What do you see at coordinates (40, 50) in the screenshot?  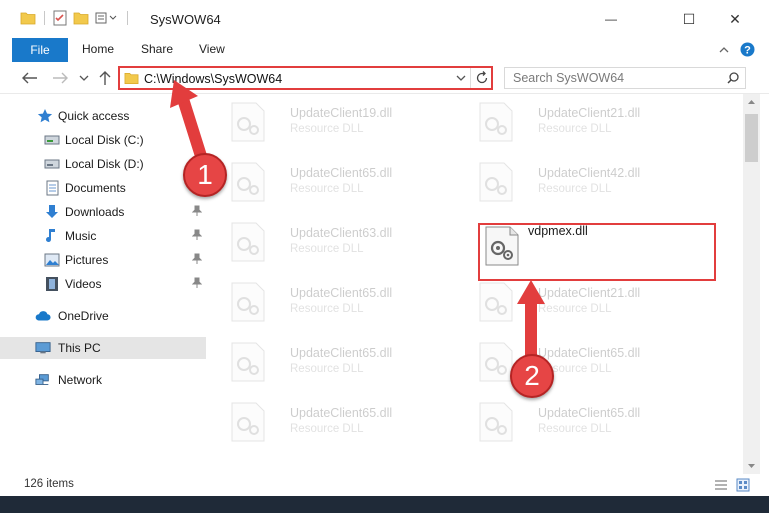 I see `tab-file: File` at bounding box center [40, 50].